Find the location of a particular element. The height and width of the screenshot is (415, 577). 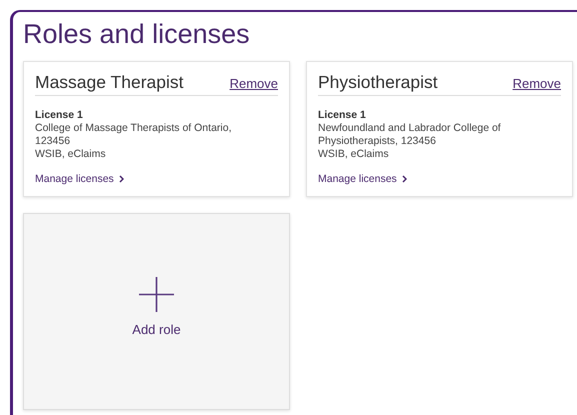

role-title: Massage Therapist is located at coordinates (109, 82).